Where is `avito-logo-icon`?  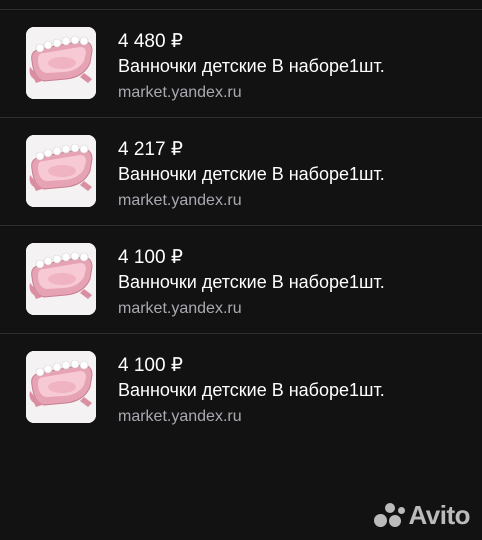
avito-logo-icon is located at coordinates (389, 515).